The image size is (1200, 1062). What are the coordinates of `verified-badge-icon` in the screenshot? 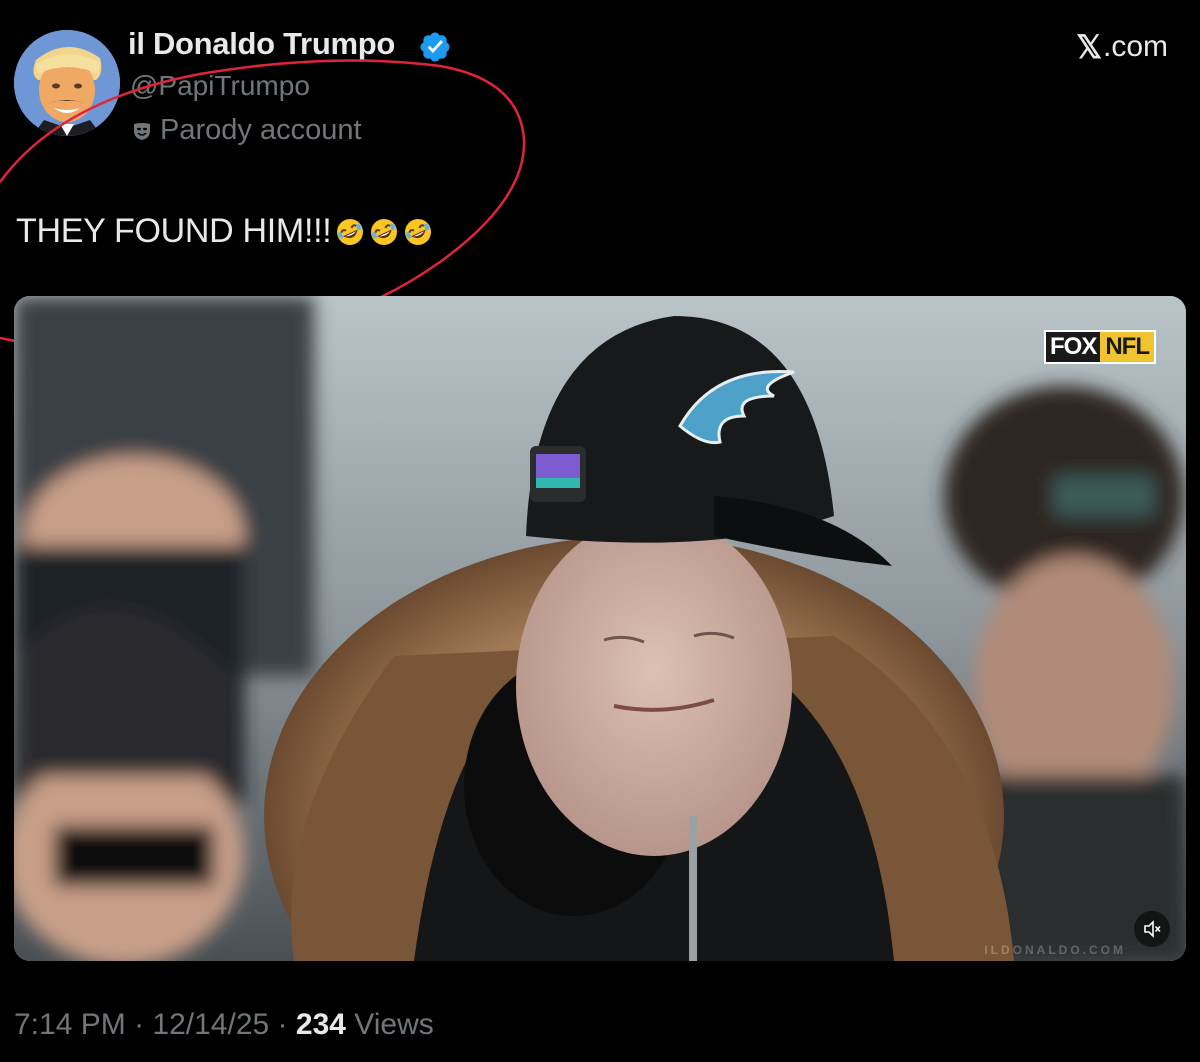 It's located at (435, 47).